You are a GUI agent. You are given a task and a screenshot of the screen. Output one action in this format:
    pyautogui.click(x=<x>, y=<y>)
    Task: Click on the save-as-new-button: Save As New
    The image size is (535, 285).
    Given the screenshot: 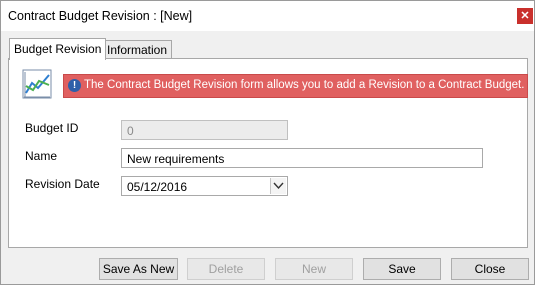 What is the action you would take?
    pyautogui.click(x=138, y=269)
    